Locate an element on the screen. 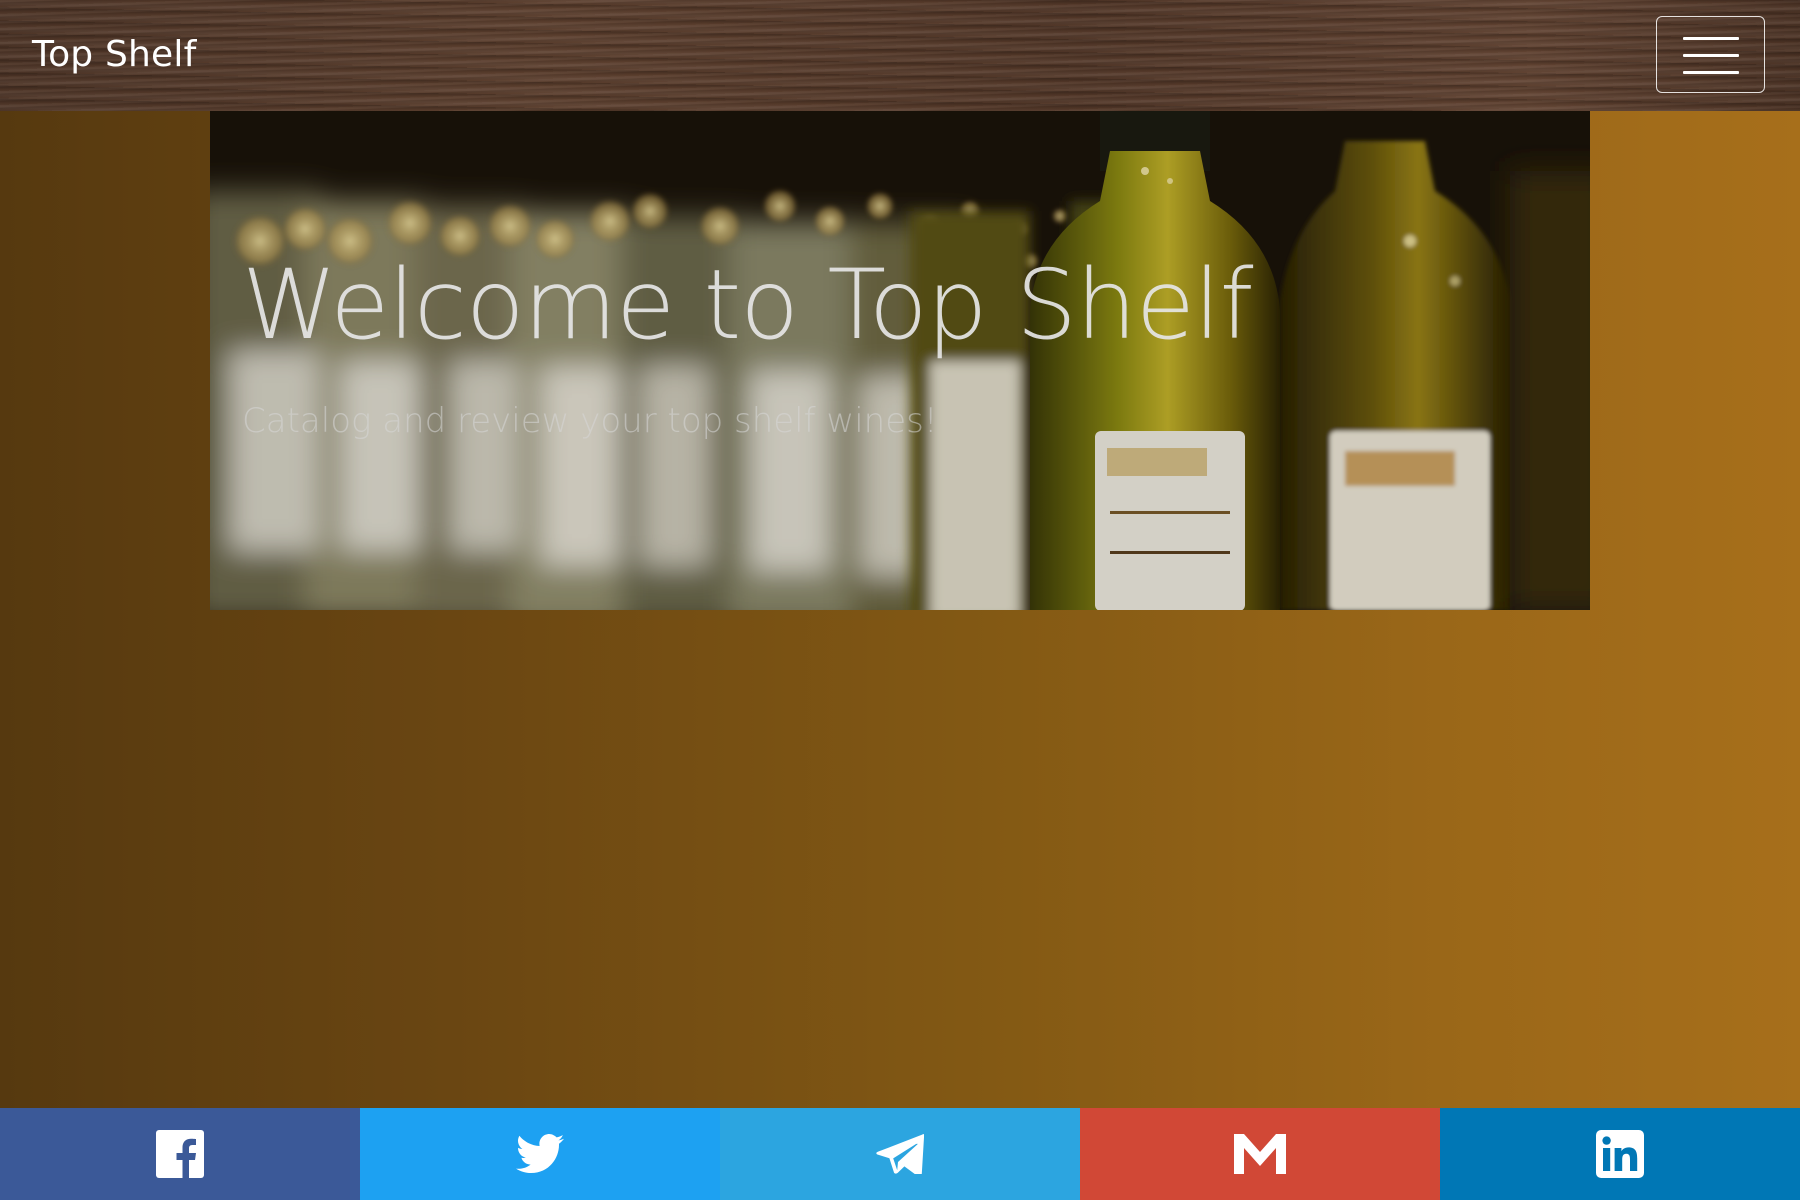 Image resolution: width=1800 pixels, height=1200 pixels. hero-title: Welcome to Top Shelf is located at coordinates (747, 305).